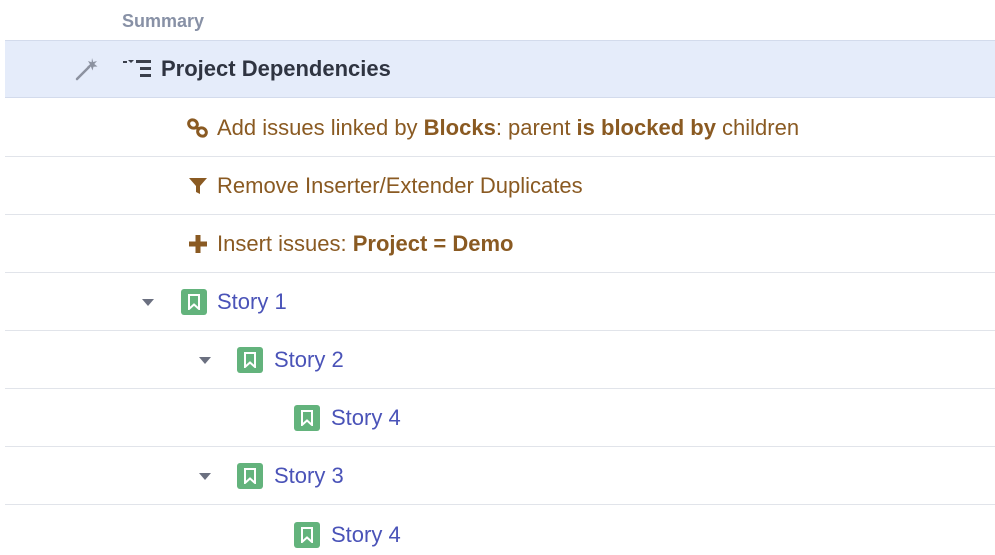 The height and width of the screenshot is (555, 995). I want to click on automation-wand-icon, so click(87, 69).